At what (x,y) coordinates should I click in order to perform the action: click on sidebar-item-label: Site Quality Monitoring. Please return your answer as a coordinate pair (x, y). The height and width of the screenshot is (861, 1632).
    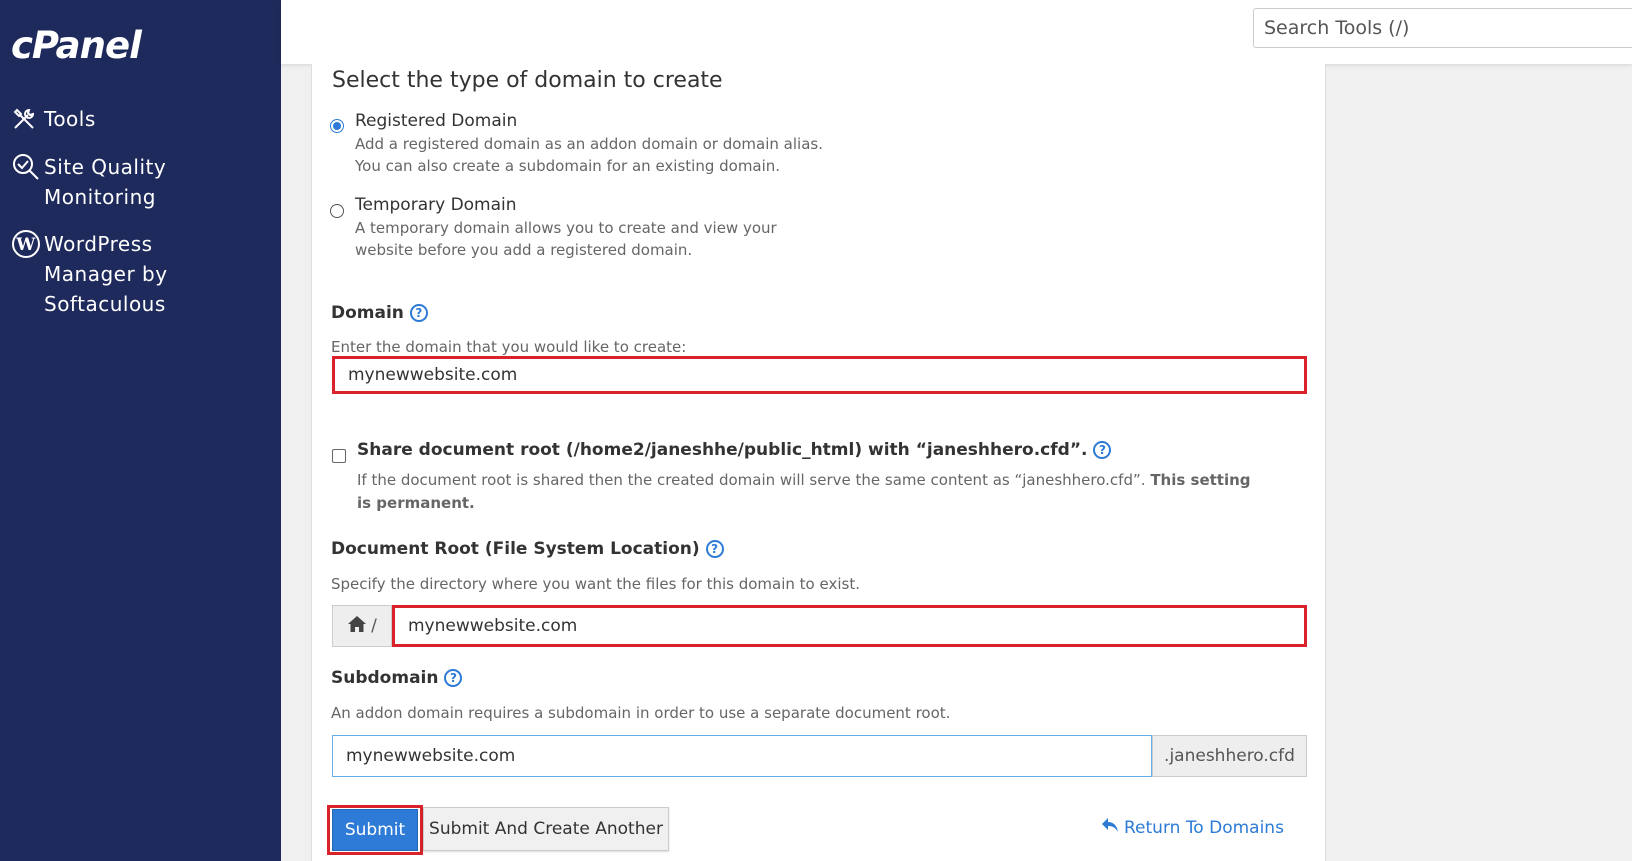
    Looking at the image, I should click on (105, 182).